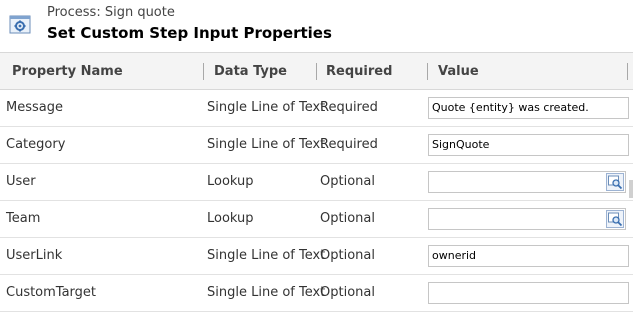 The image size is (633, 314). What do you see at coordinates (21, 181) in the screenshot?
I see `property-name: User` at bounding box center [21, 181].